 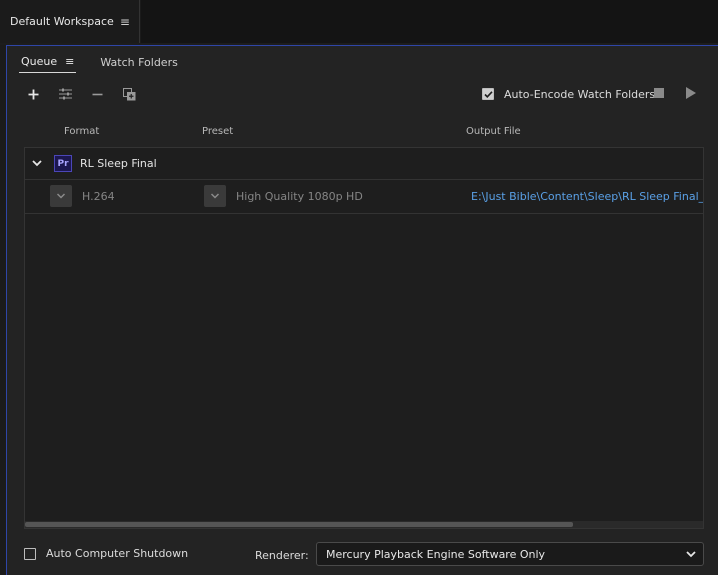 I want to click on stop-queue-button, so click(x=659, y=93).